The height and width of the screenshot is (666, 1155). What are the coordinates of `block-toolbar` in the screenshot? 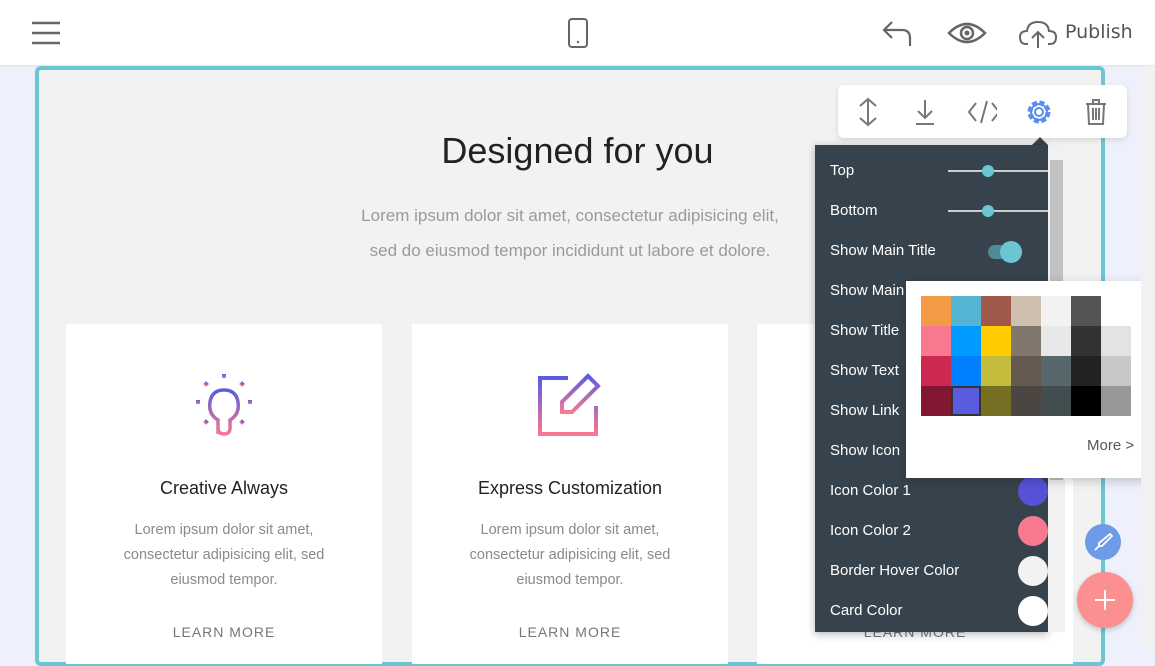 It's located at (982, 111).